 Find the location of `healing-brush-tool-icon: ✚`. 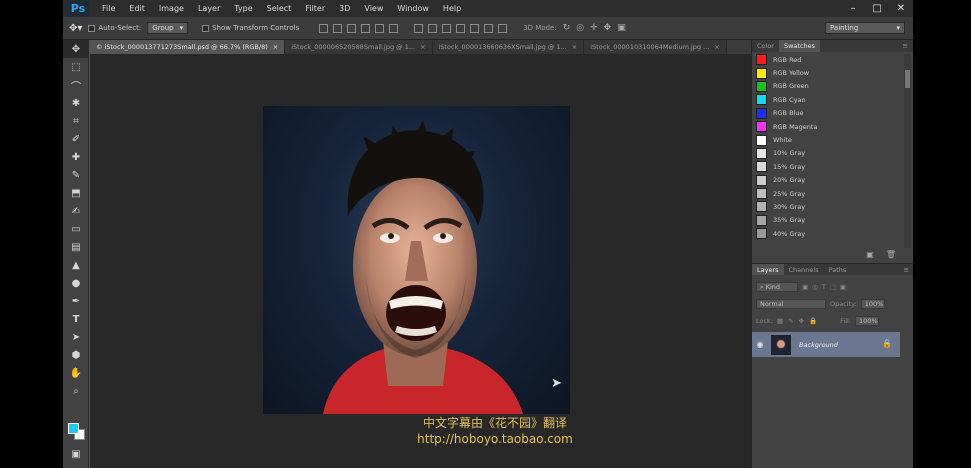

healing-brush-tool-icon: ✚ is located at coordinates (76, 157).